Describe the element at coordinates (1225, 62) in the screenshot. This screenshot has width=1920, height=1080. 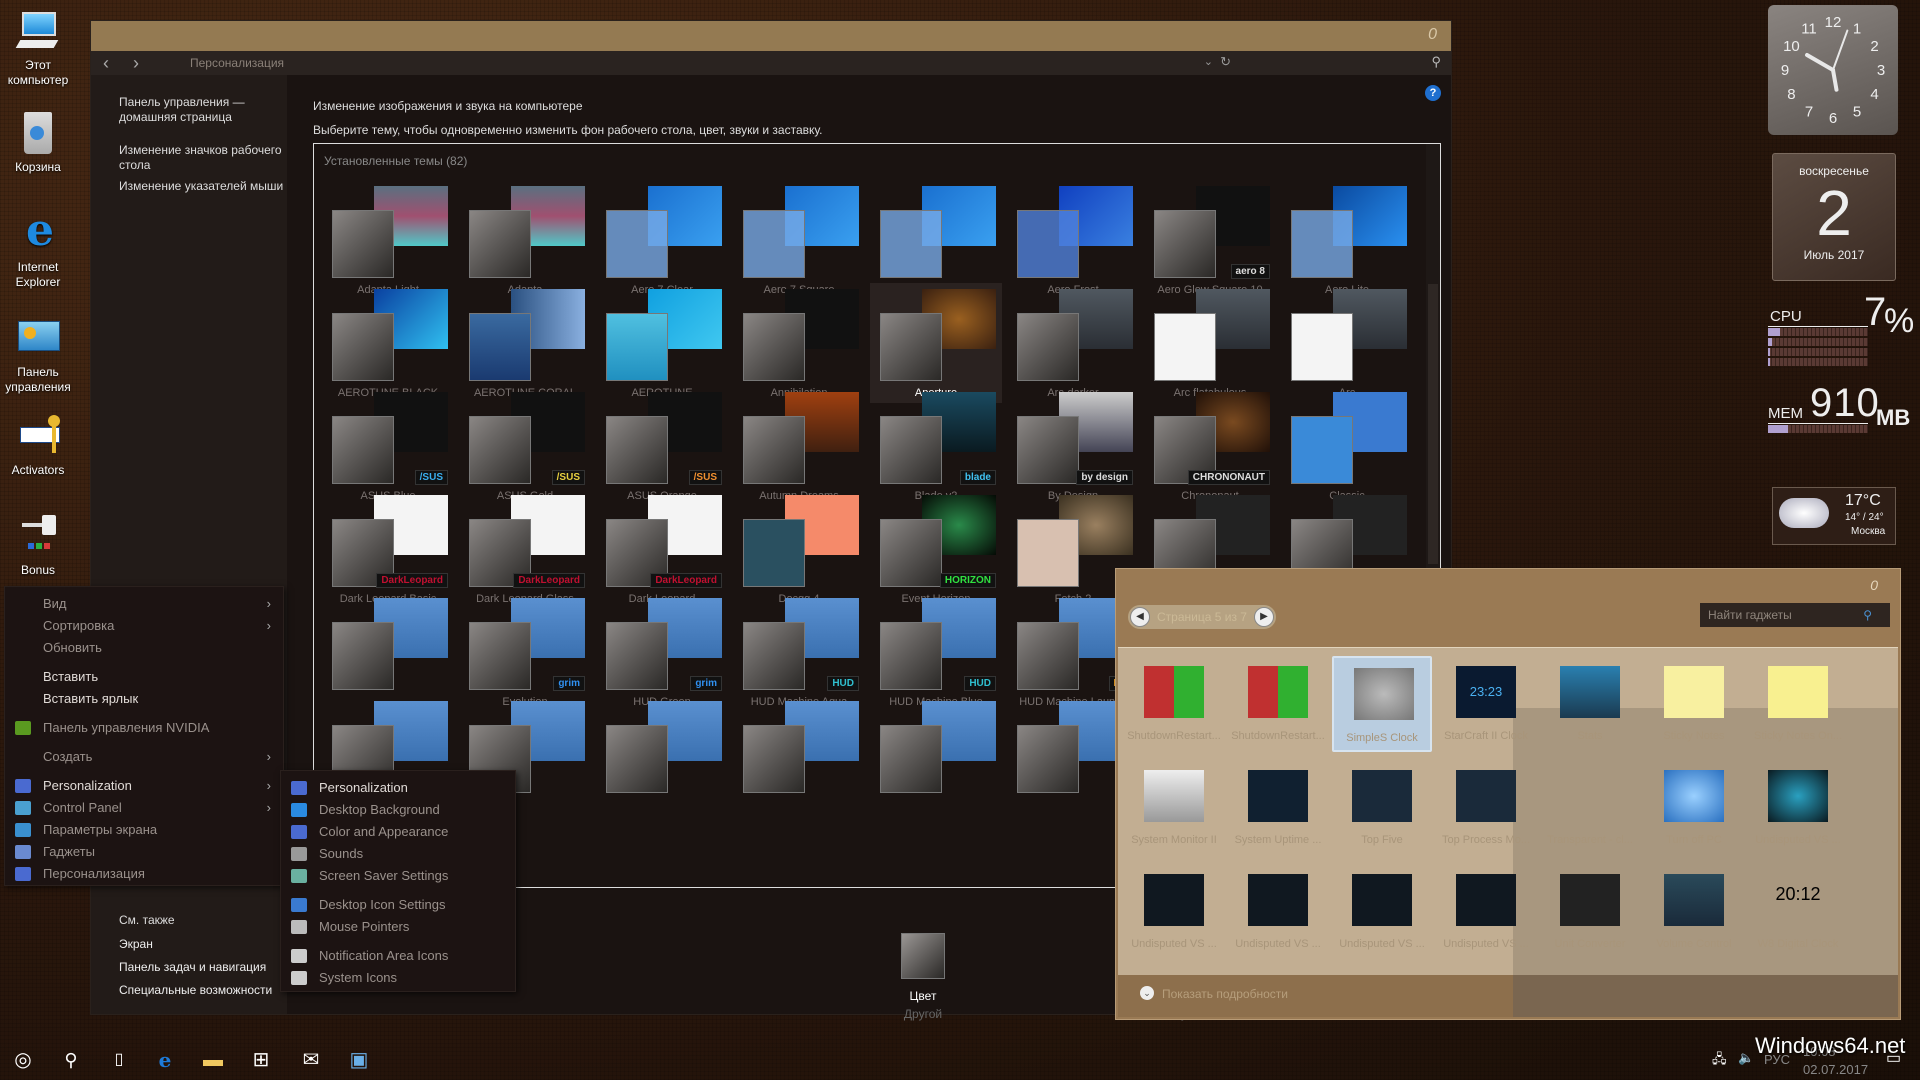
I see `refresh-icon: ↻` at that location.